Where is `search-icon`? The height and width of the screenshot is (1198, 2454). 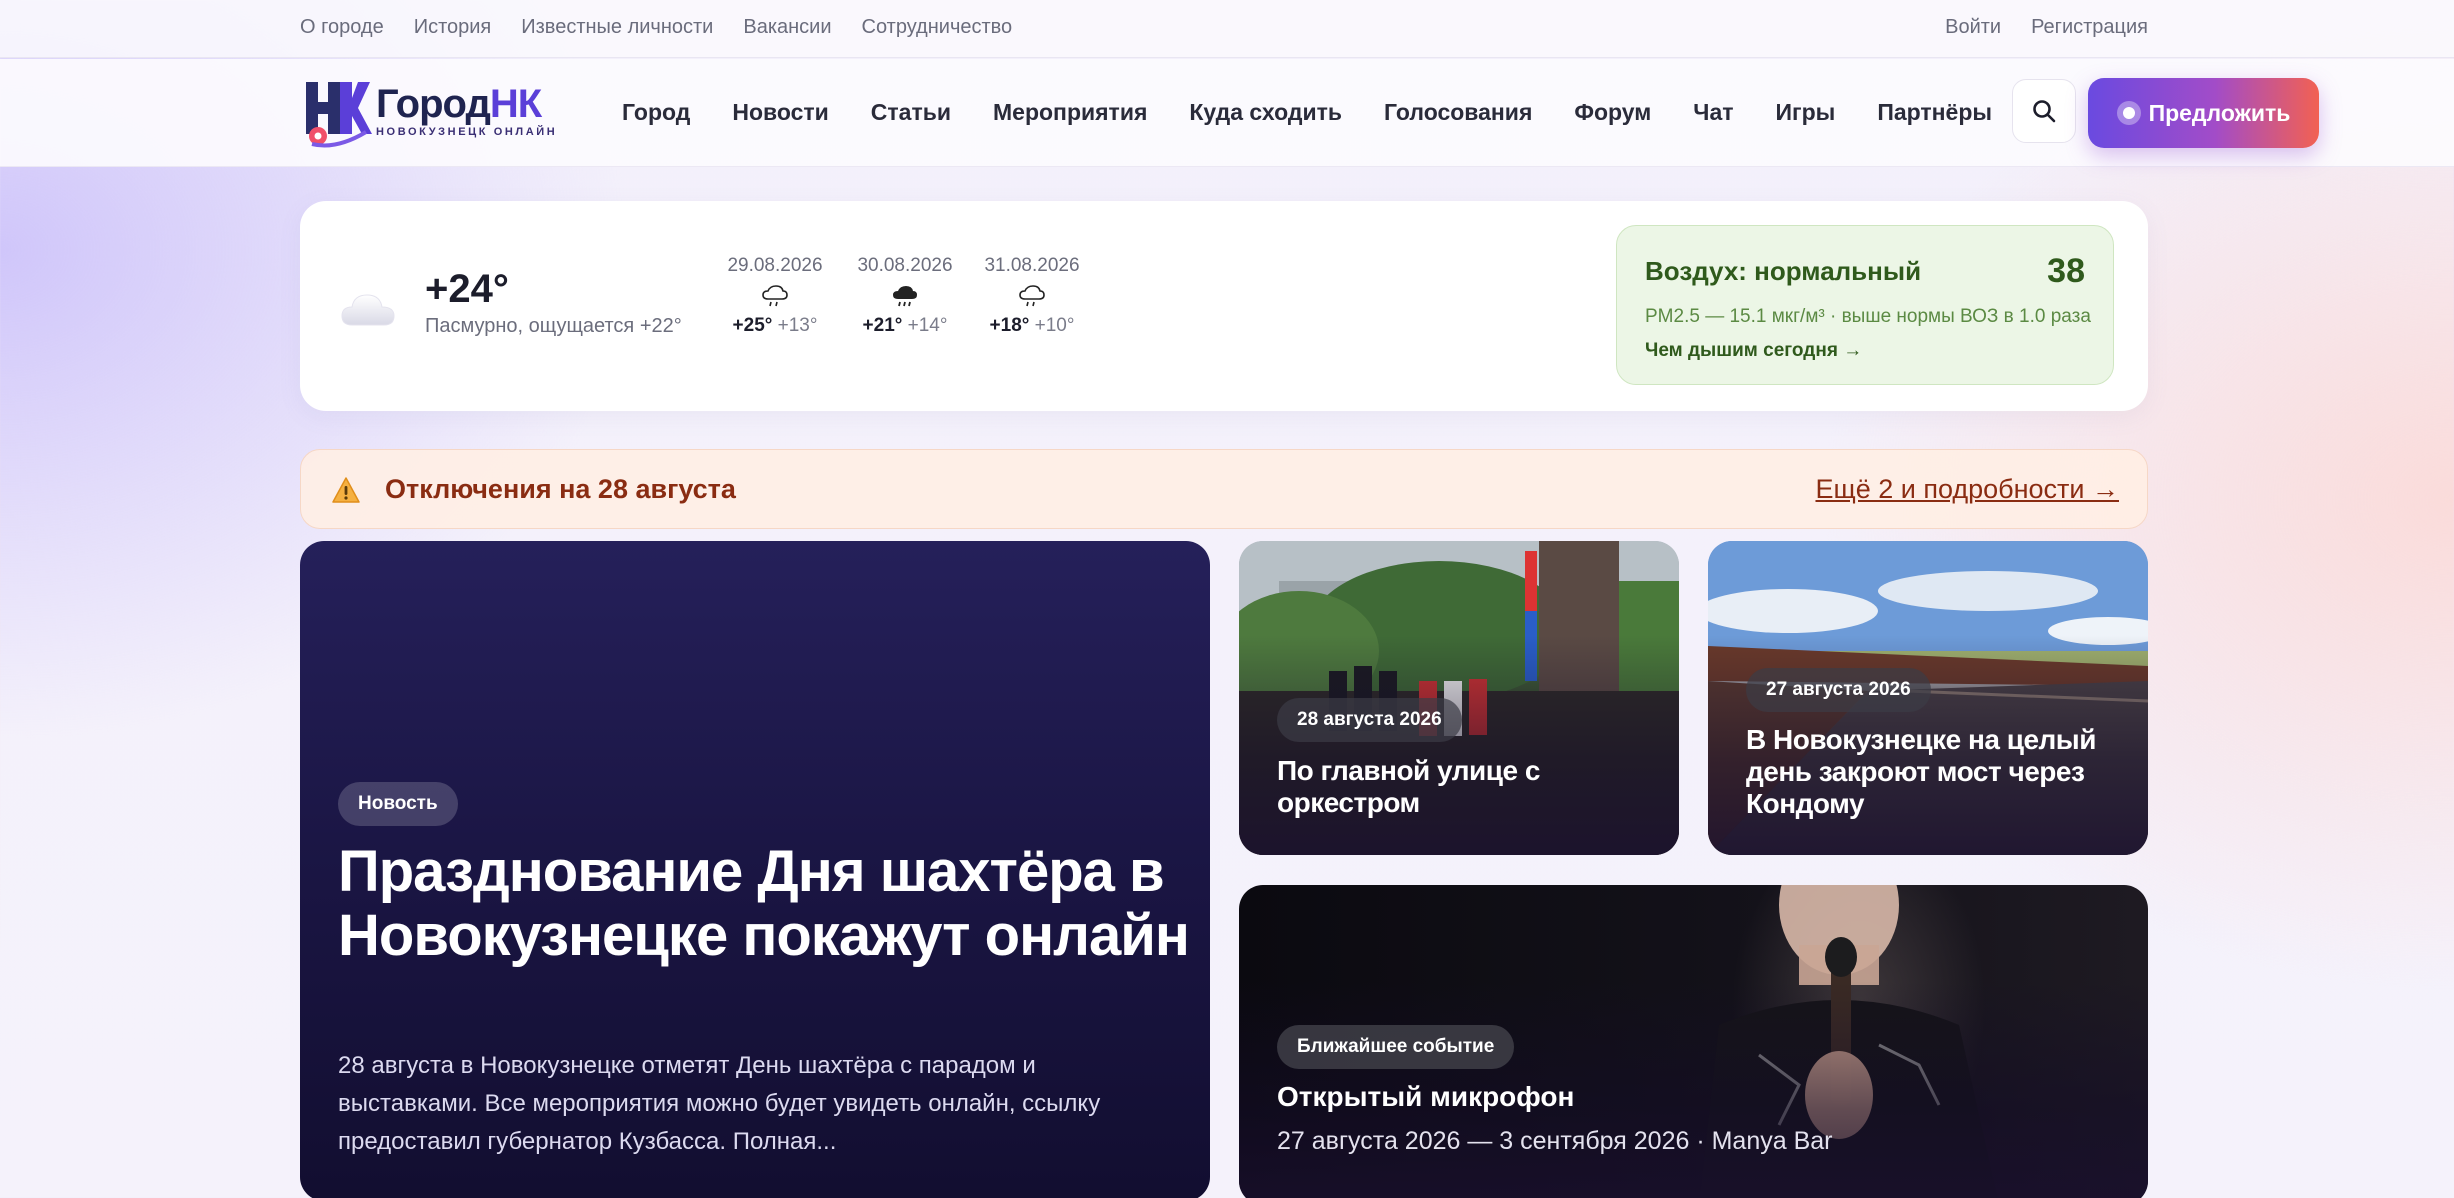
search-icon is located at coordinates (2044, 111).